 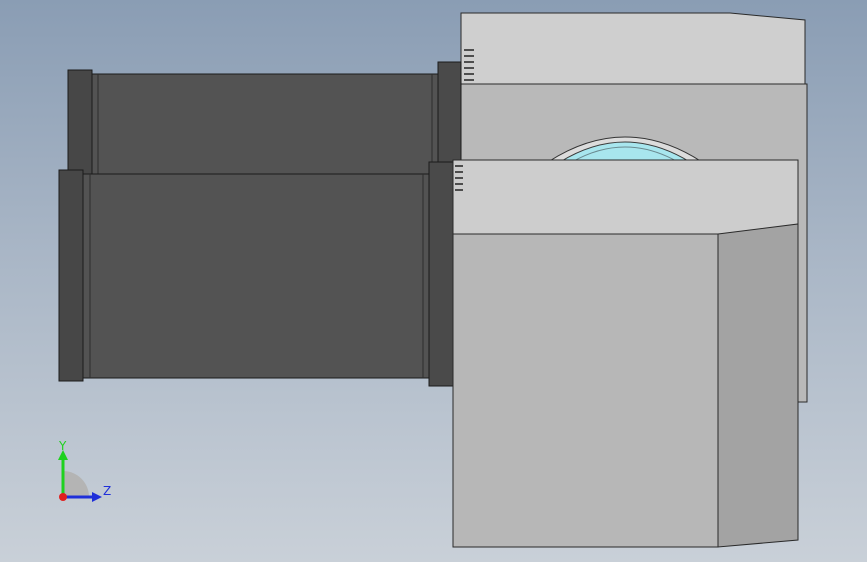 I want to click on x-axis-dot, so click(x=63, y=497).